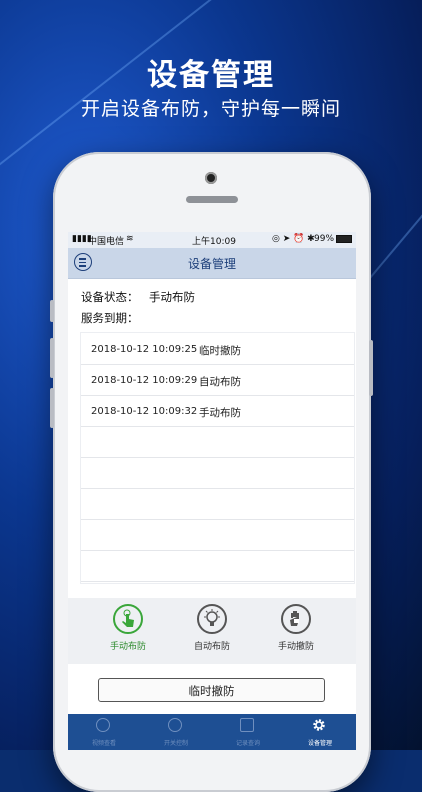  I want to click on tab-bar: 视频查看 开关控制 记录查询 设备管理, so click(212, 732).